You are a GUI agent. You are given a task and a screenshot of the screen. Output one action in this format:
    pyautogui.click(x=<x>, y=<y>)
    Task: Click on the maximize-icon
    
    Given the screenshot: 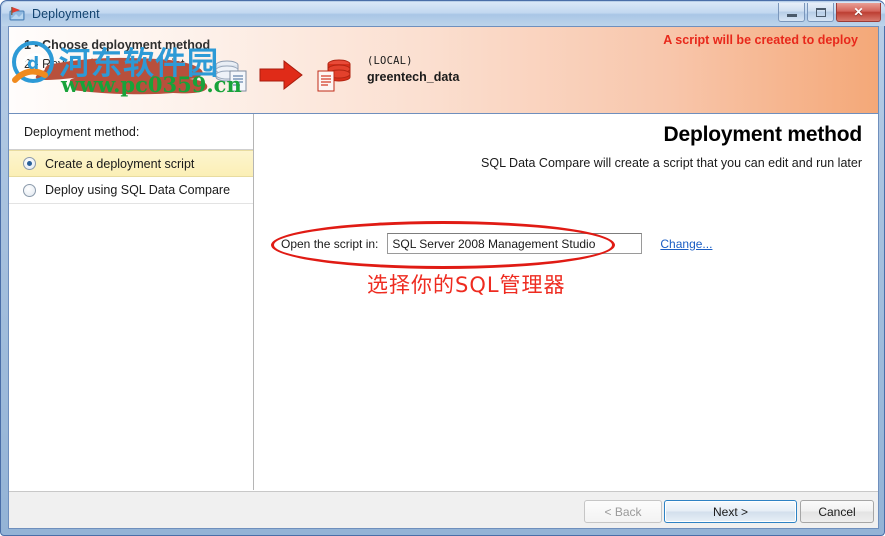 What is the action you would take?
    pyautogui.click(x=820, y=12)
    